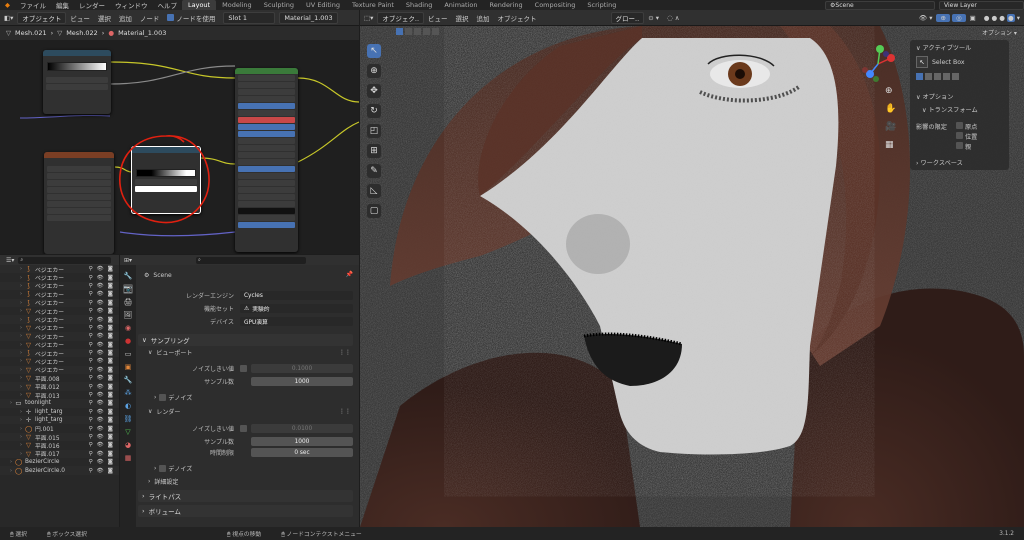 The width and height of the screenshot is (1024, 540). I want to click on viewport-editor-type-icon: ⬚▾, so click(368, 18).